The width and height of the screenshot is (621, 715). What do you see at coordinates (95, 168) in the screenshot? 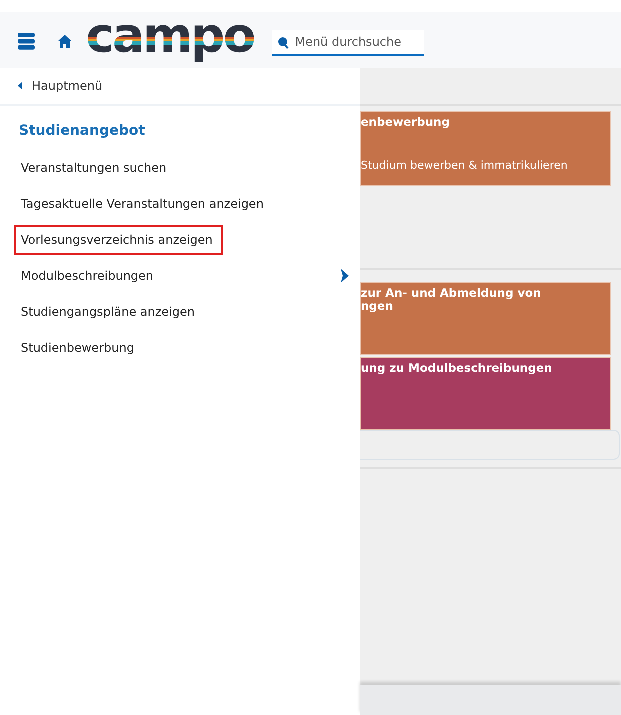
I see `menu-item: Veranstaltungen suchen` at bounding box center [95, 168].